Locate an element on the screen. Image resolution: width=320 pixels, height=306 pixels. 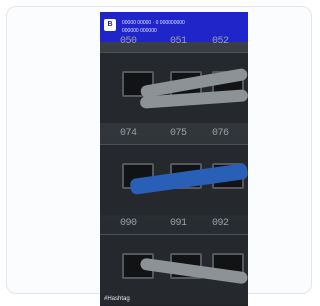
port-number-076: 076 is located at coordinates (220, 133).